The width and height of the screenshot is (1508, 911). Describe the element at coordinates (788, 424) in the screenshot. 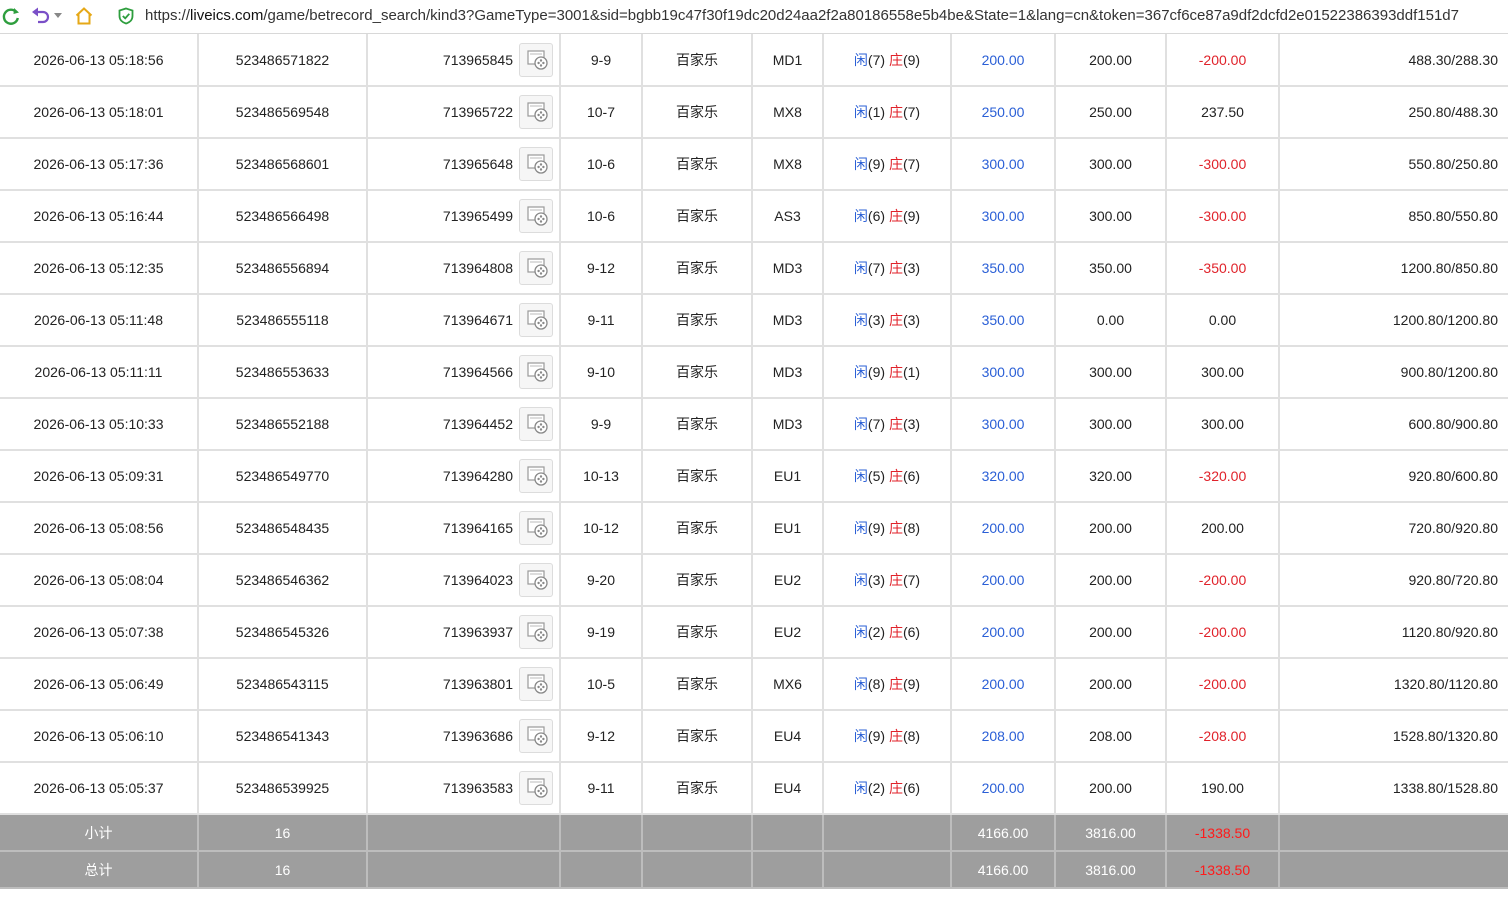

I see `table-id: MD3` at that location.